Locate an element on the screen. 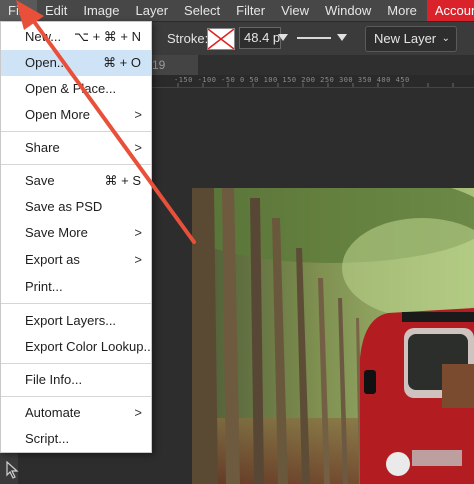  menu-item-share: Share > is located at coordinates (76, 148).